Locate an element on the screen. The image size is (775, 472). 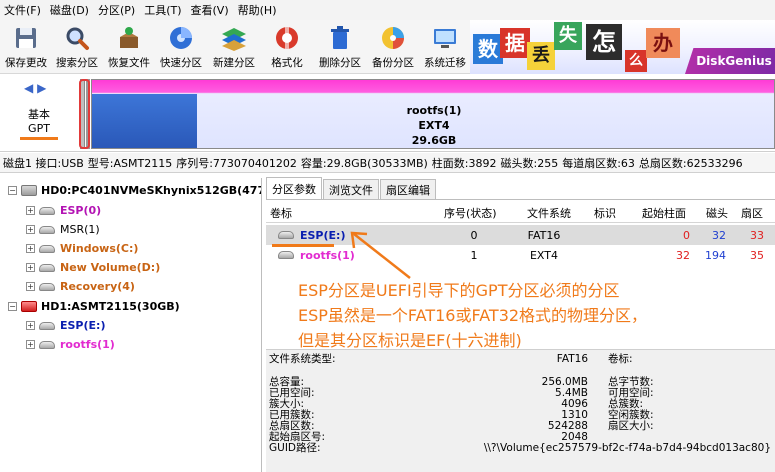
fs-type-value: FAT16 is located at coordinates (572, 359).